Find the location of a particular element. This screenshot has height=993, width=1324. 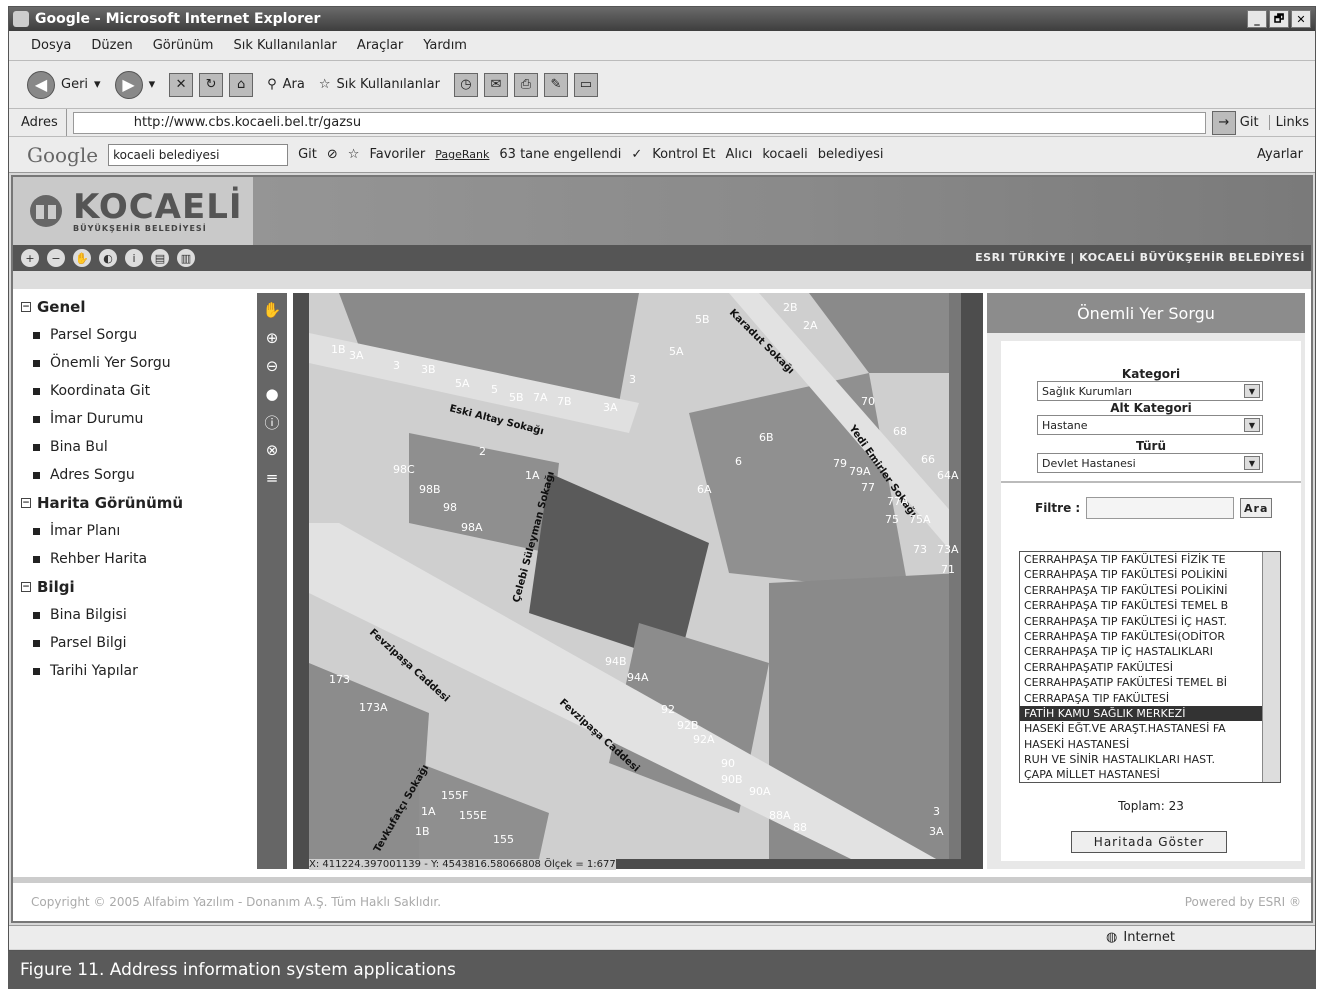

maximize-button: 🗗 is located at coordinates (1279, 19).